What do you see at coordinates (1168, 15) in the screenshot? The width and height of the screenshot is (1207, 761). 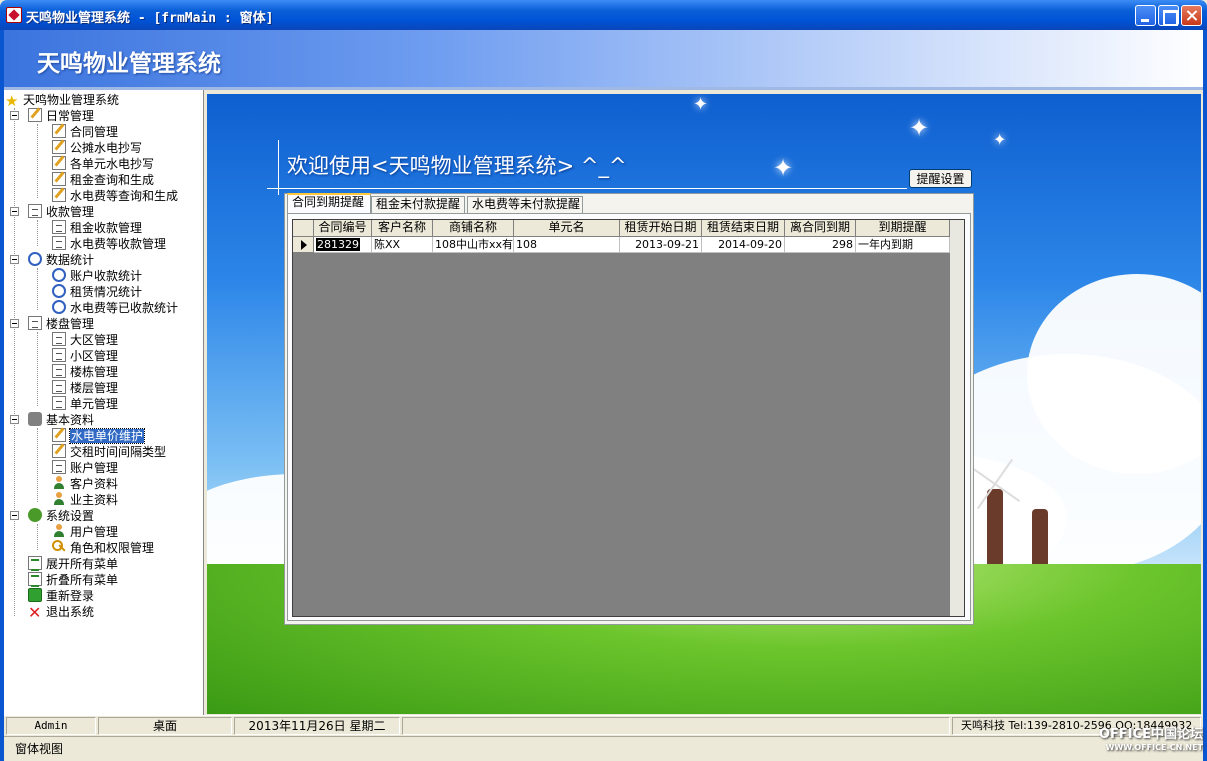 I see `maximize-button` at bounding box center [1168, 15].